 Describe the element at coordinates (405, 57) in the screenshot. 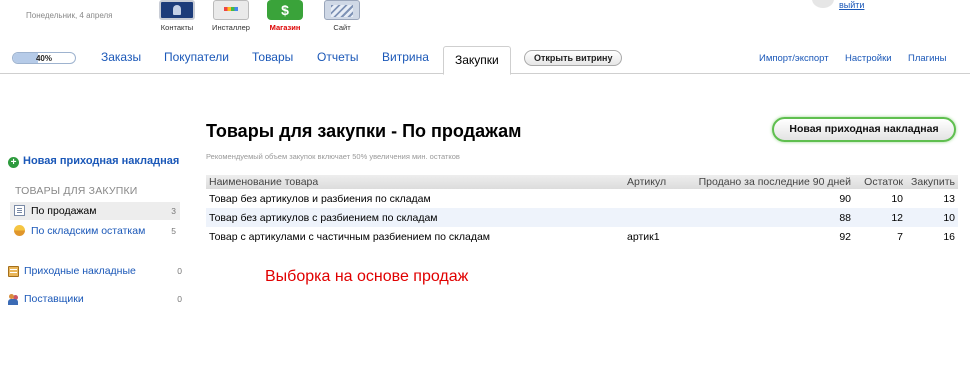

I see `tab-storefront: Витрина` at that location.